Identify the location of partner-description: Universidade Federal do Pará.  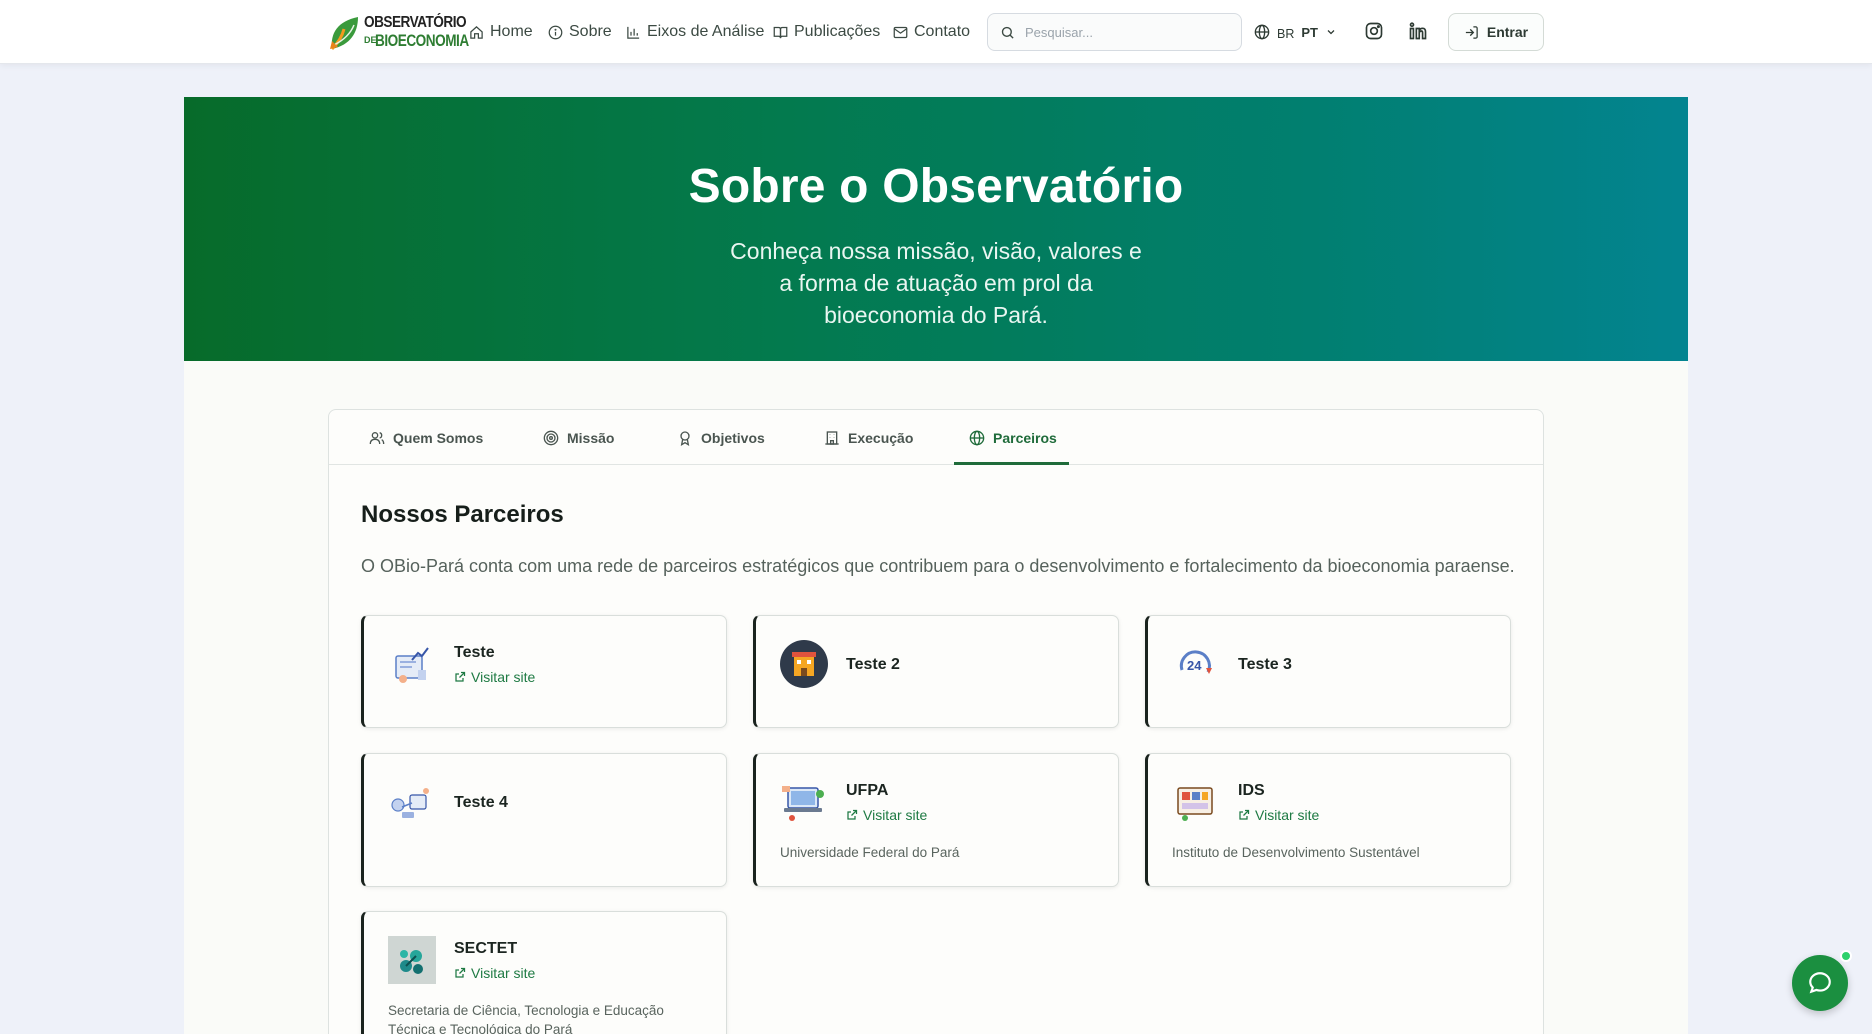
(870, 852).